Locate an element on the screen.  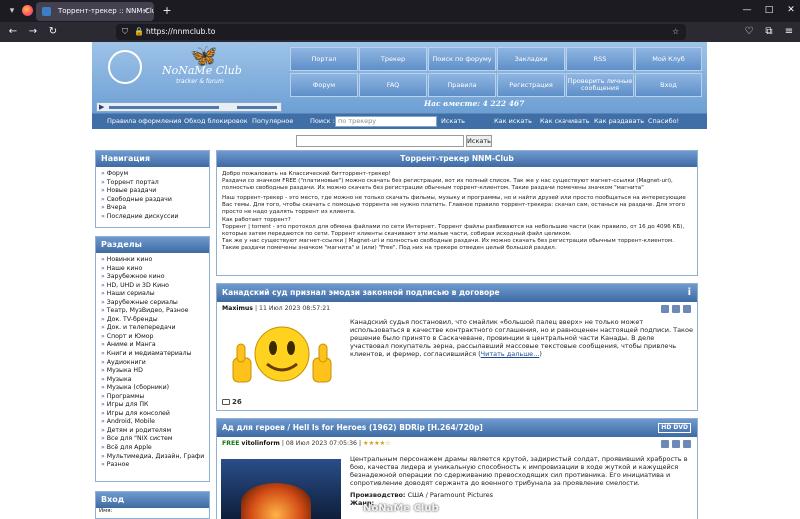
section-item: Книги и медиаматериалы is located at coordinates (152, 354).